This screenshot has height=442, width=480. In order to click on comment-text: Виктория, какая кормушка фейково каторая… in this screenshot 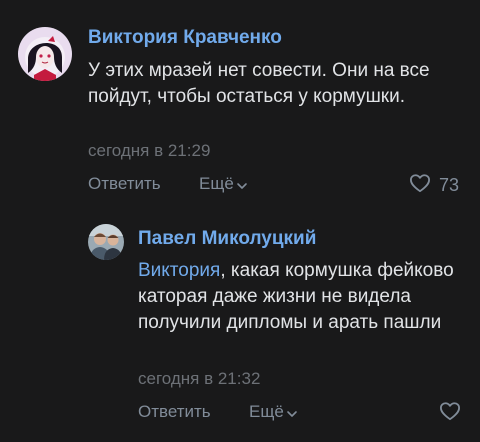, I will do `click(303, 297)`.